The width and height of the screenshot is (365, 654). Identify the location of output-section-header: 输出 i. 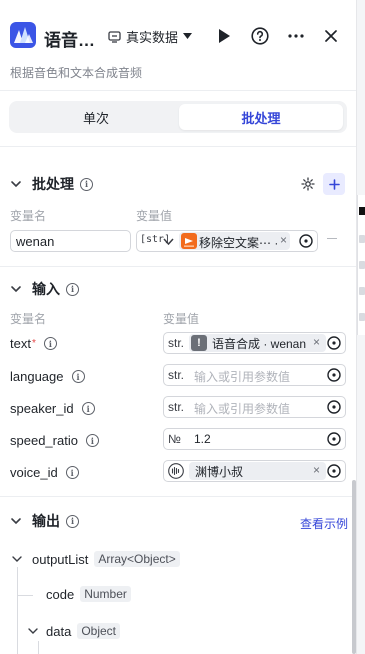
(44, 521).